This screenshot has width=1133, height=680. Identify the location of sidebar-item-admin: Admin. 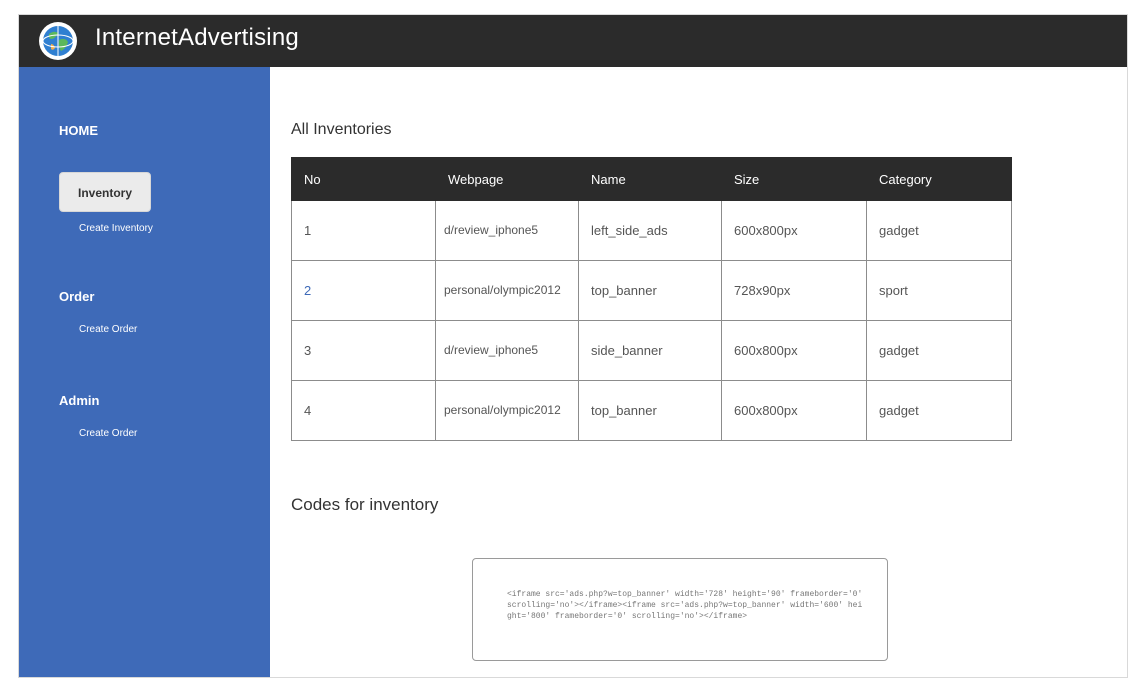
(79, 400).